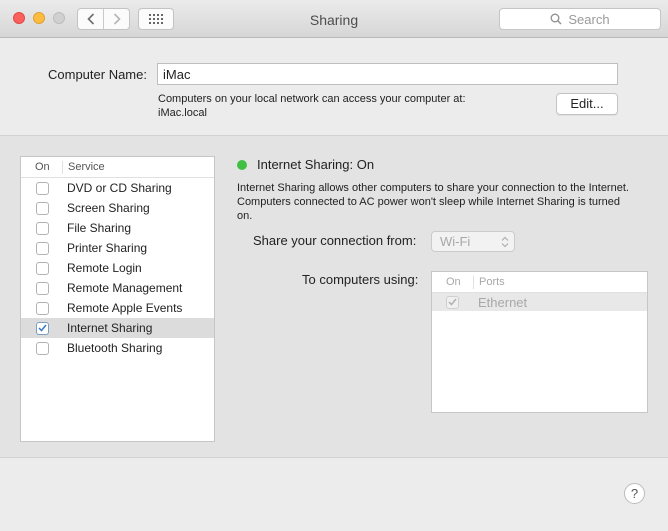  I want to click on services-table-header: On Service, so click(117, 167).